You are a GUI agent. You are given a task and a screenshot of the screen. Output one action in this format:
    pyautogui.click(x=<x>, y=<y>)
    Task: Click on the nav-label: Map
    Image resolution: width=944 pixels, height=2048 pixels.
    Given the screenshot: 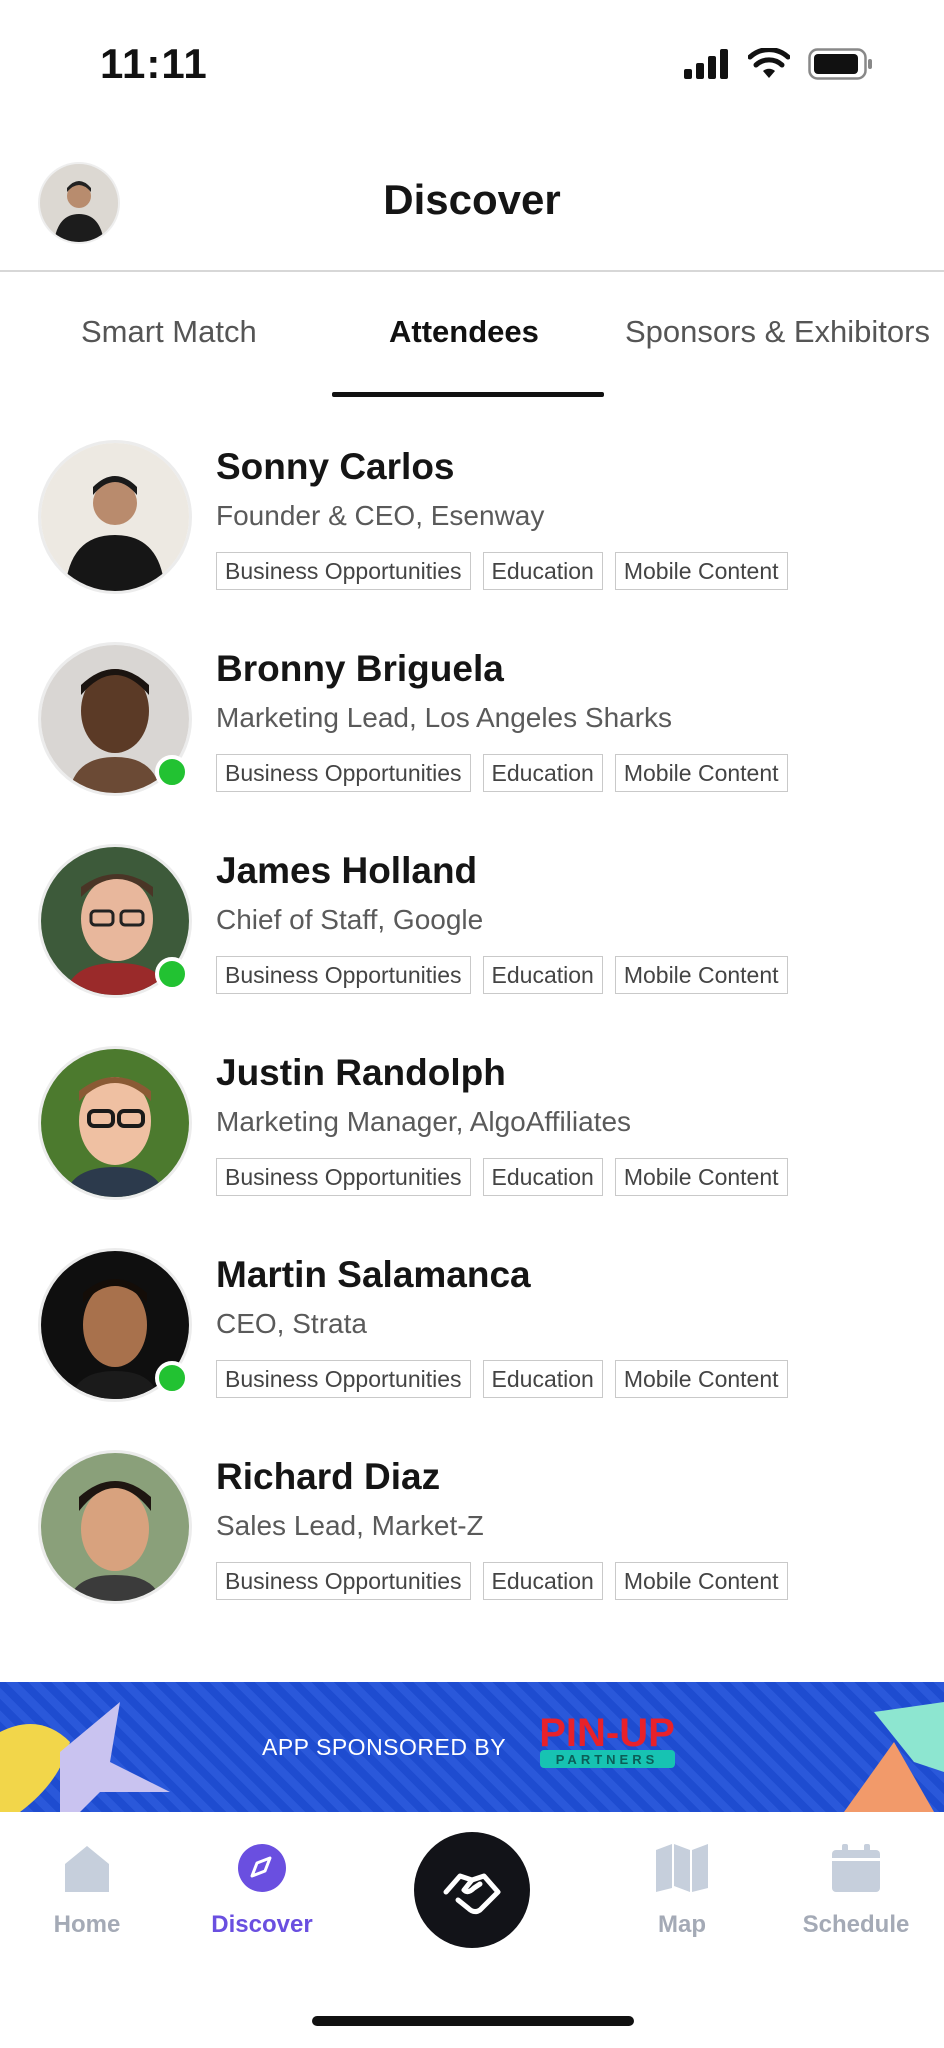 What is the action you would take?
    pyautogui.click(x=682, y=1924)
    